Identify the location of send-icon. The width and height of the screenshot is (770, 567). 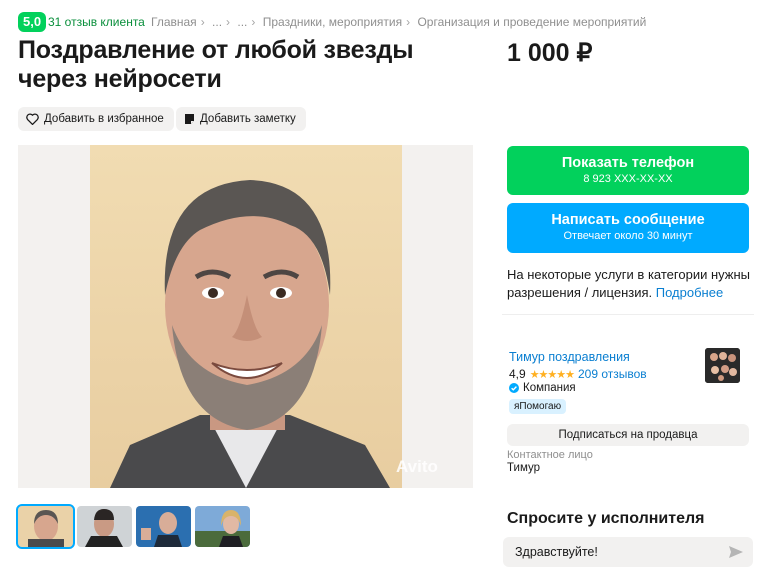
(736, 552).